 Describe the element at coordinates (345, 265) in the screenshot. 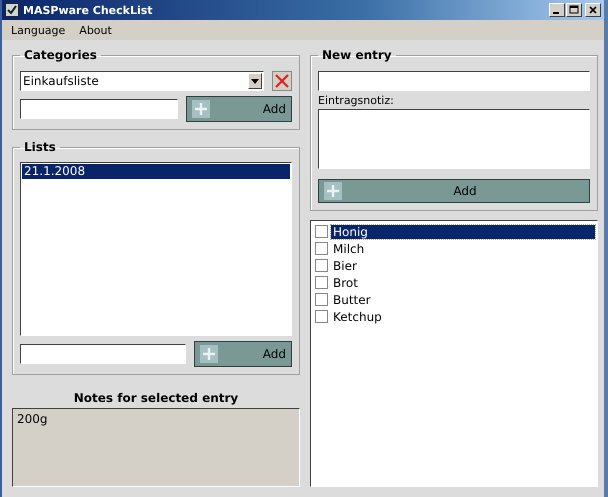

I see `entry-item: Bier` at that location.